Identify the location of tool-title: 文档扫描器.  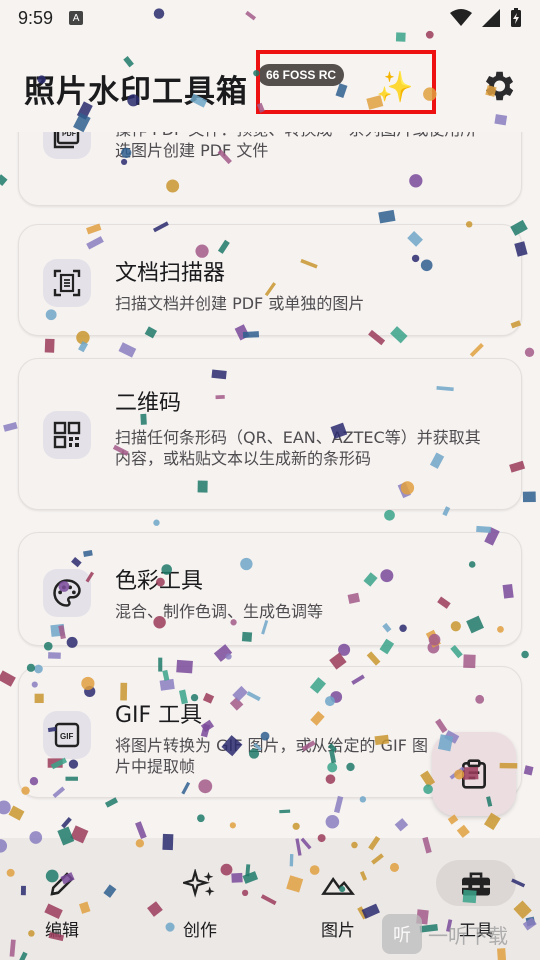
(170, 273).